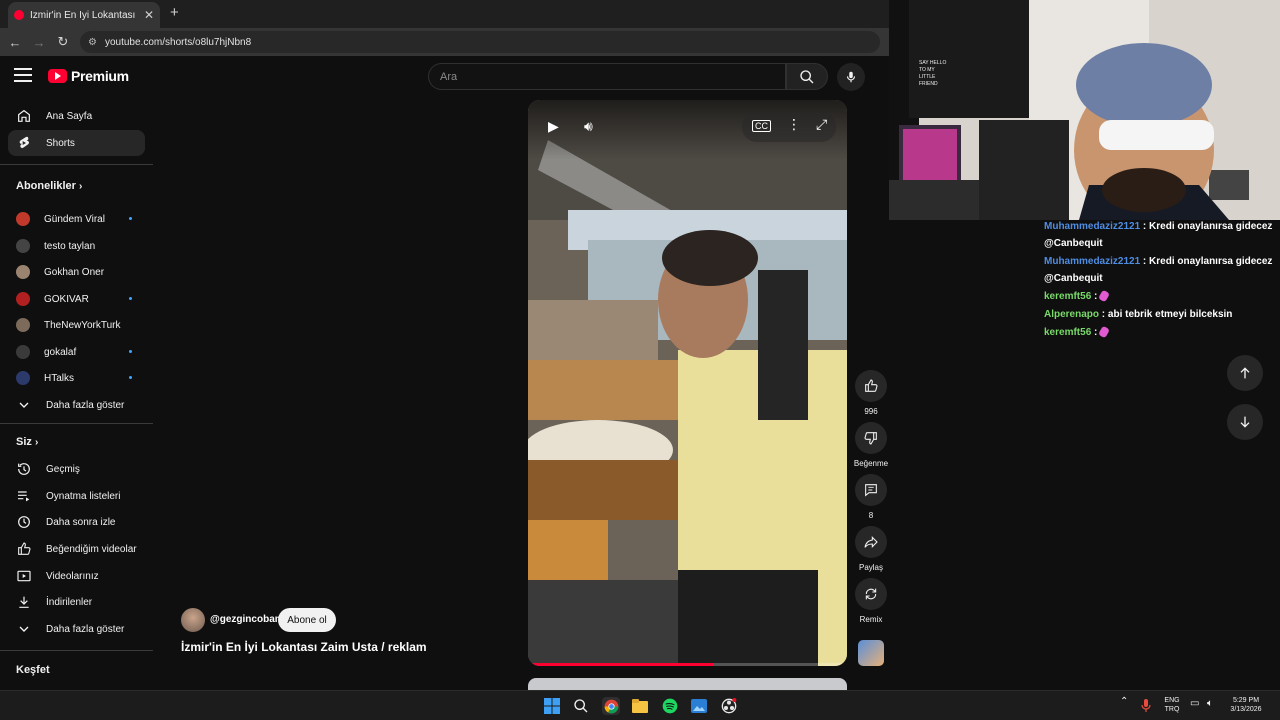 The image size is (1280, 720). Describe the element at coordinates (174, 12) in the screenshot. I see `new-tab-button: +` at that location.